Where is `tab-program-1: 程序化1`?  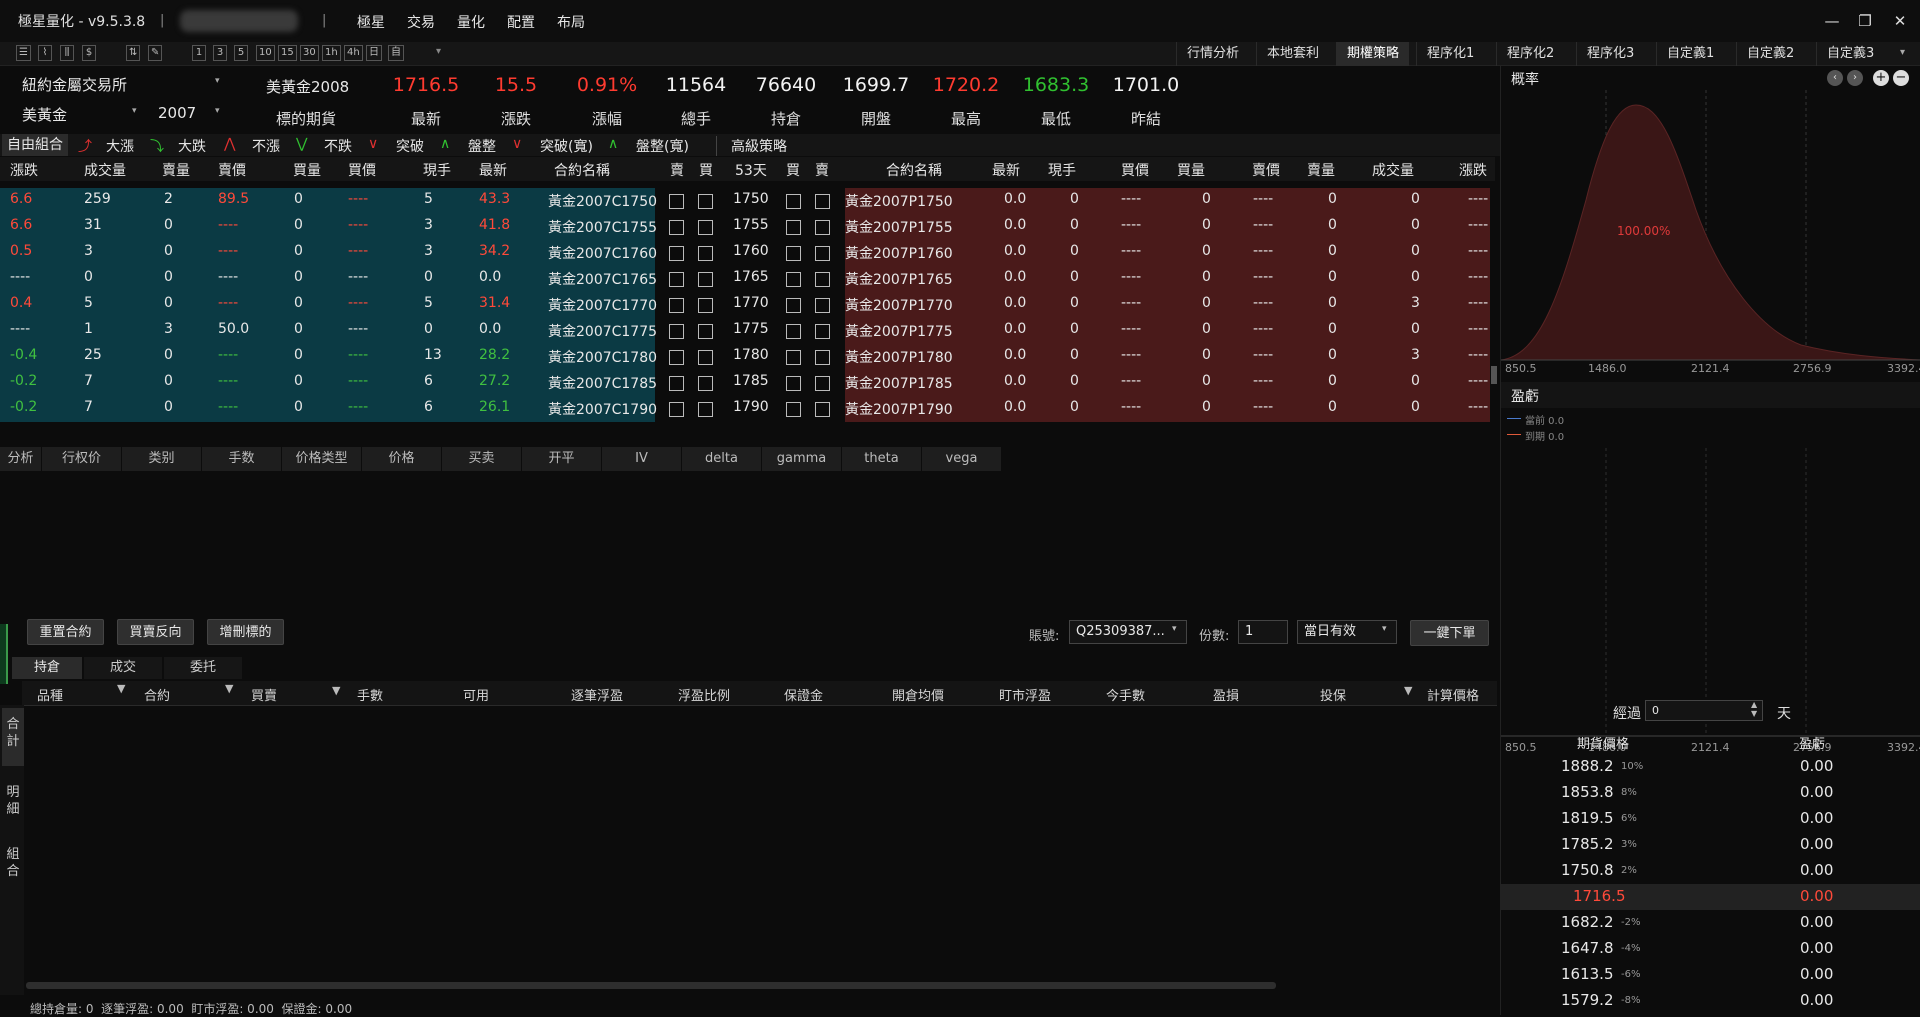
tab-program-1: 程序化1 is located at coordinates (1450, 54).